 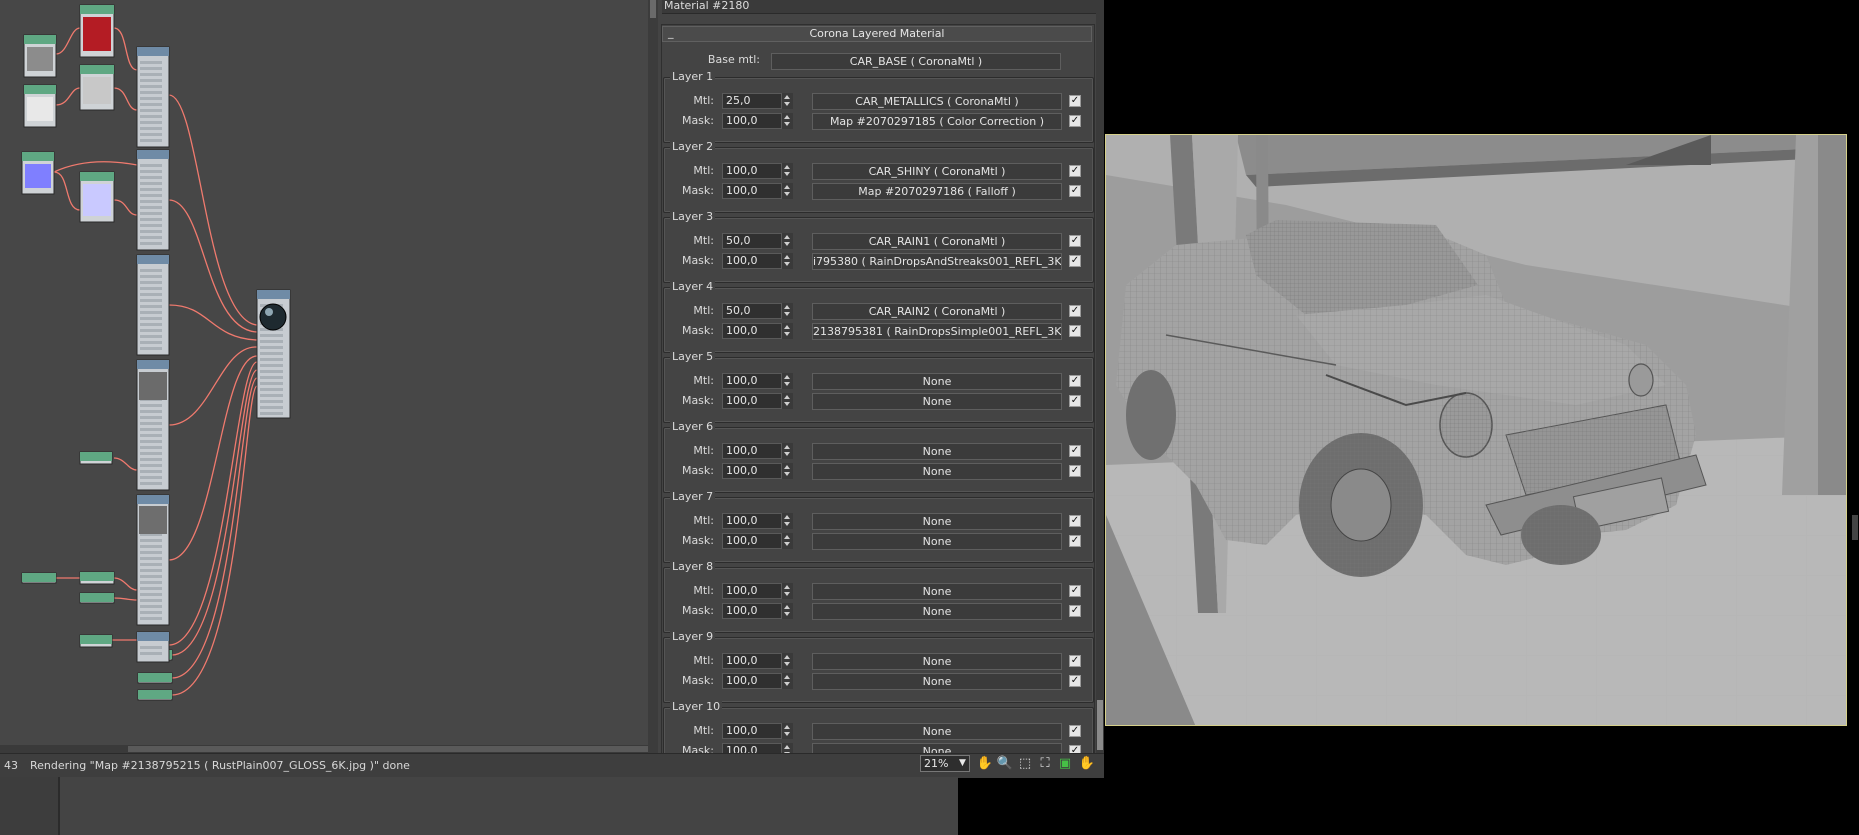 What do you see at coordinates (1065, 764) in the screenshot?
I see `zoom-extents-selected-icon: ▣` at bounding box center [1065, 764].